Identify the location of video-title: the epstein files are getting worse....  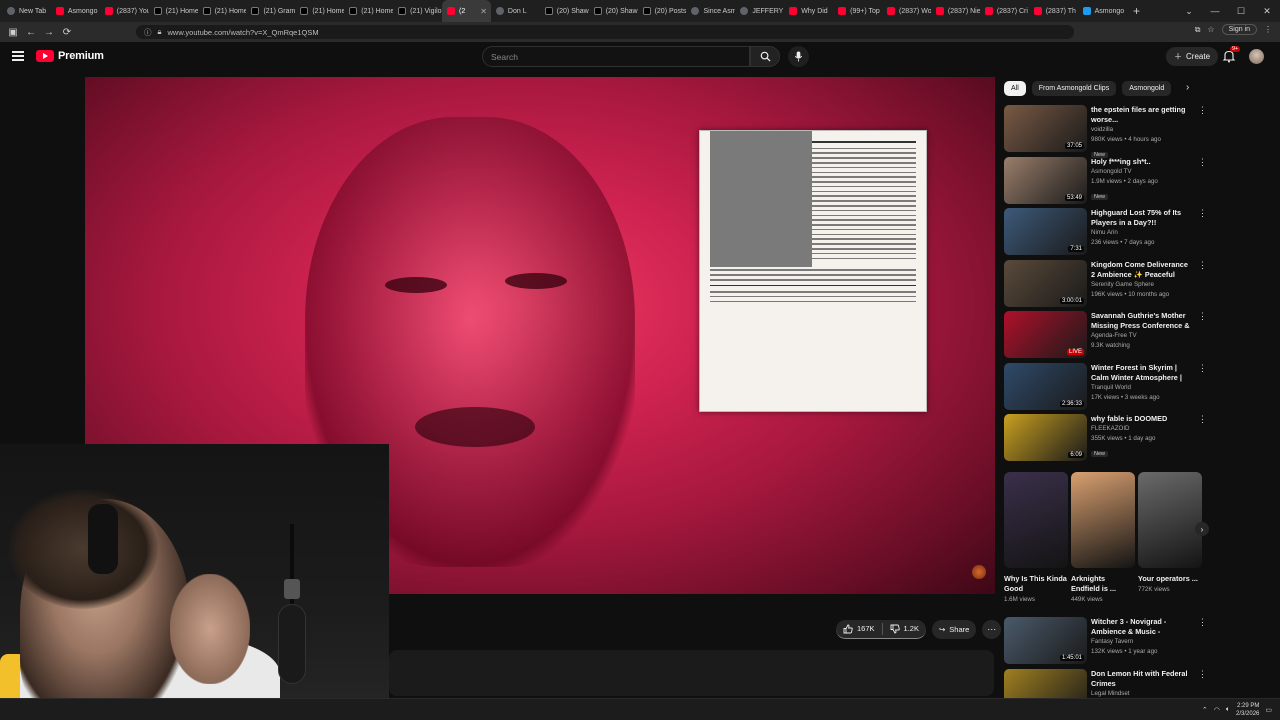
(1141, 115).